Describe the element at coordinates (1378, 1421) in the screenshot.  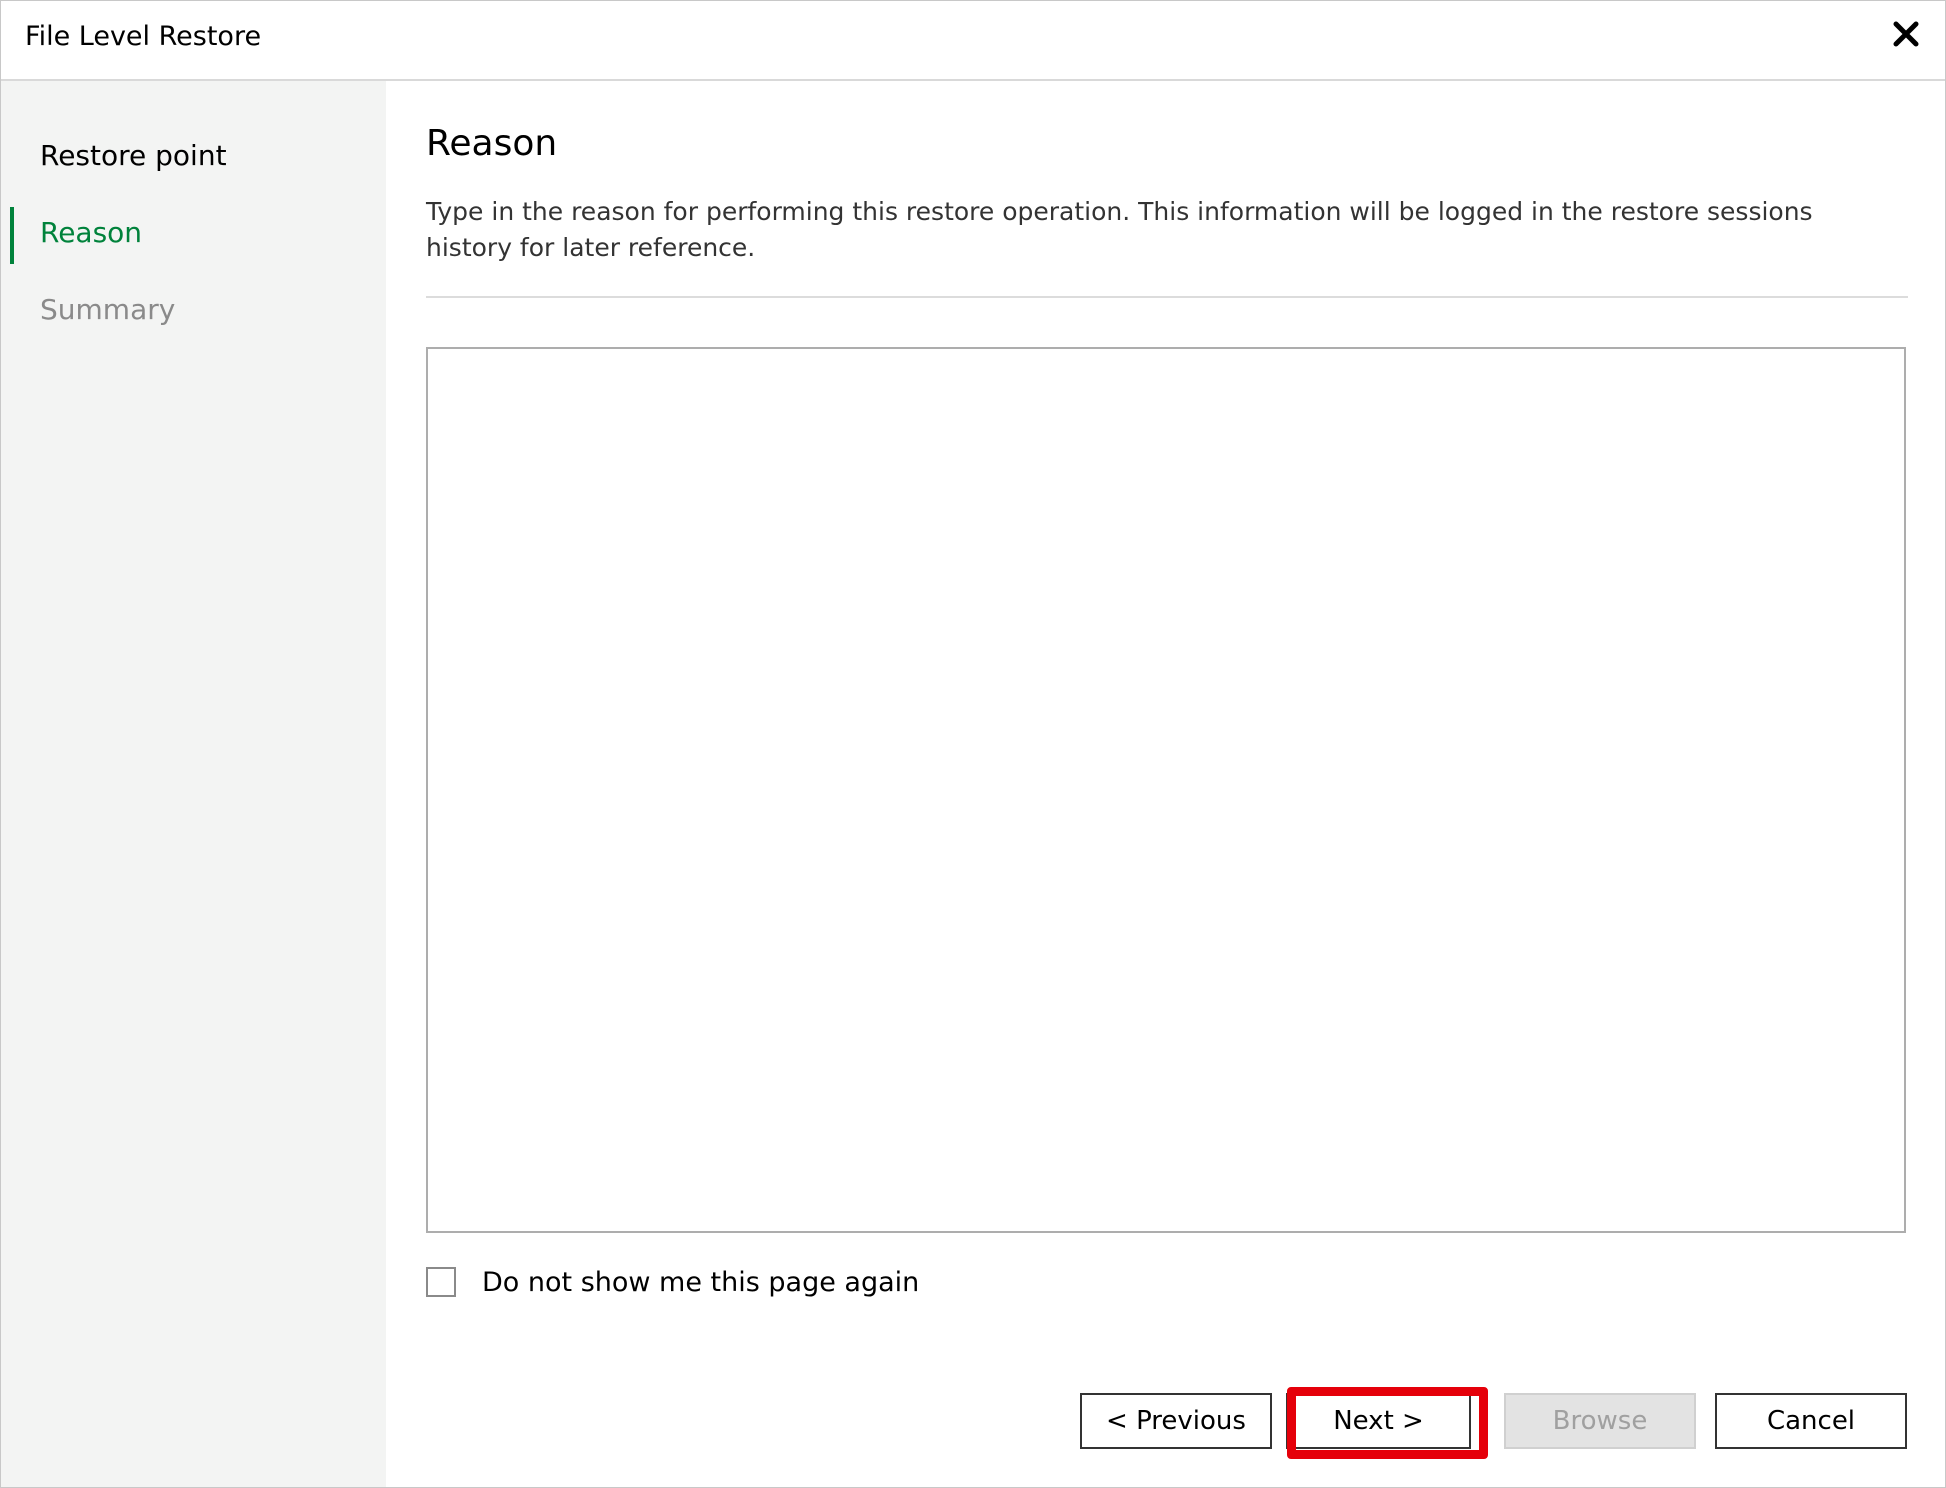
I see `next-button: Next >` at that location.